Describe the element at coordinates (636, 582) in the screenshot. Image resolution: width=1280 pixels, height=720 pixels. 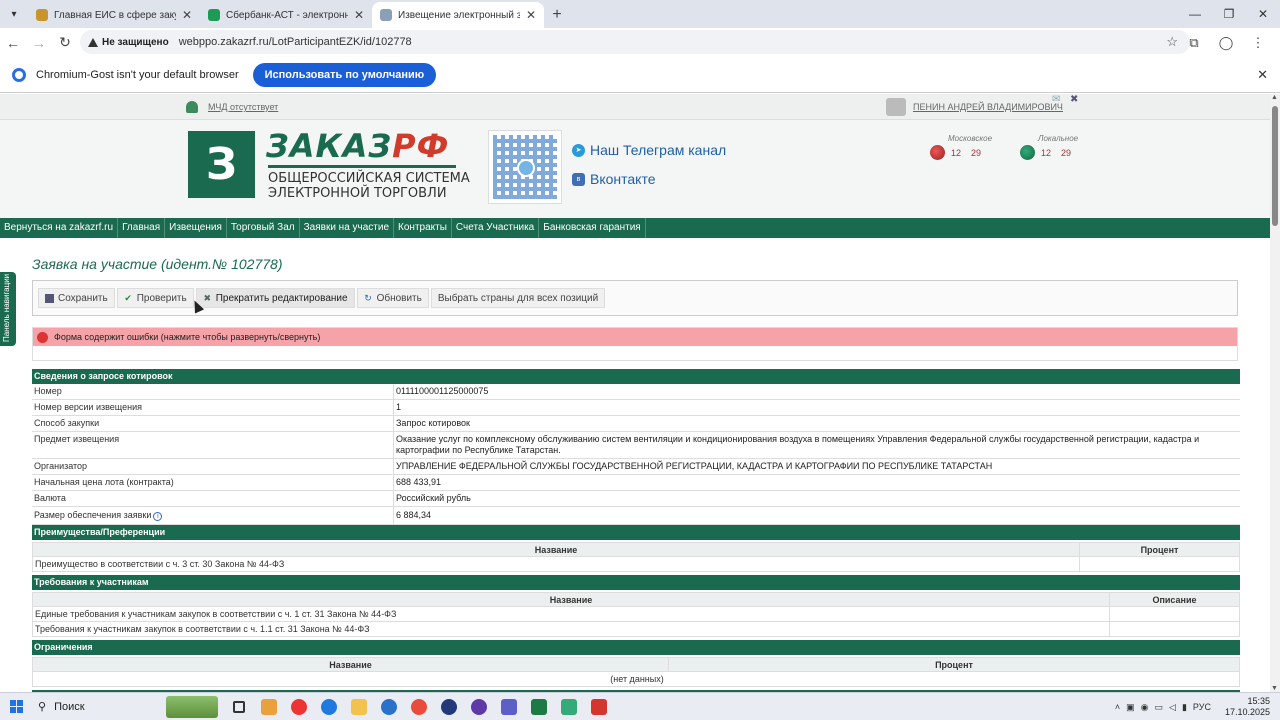
I see `section-heading-requirements: Требования к участникам` at that location.